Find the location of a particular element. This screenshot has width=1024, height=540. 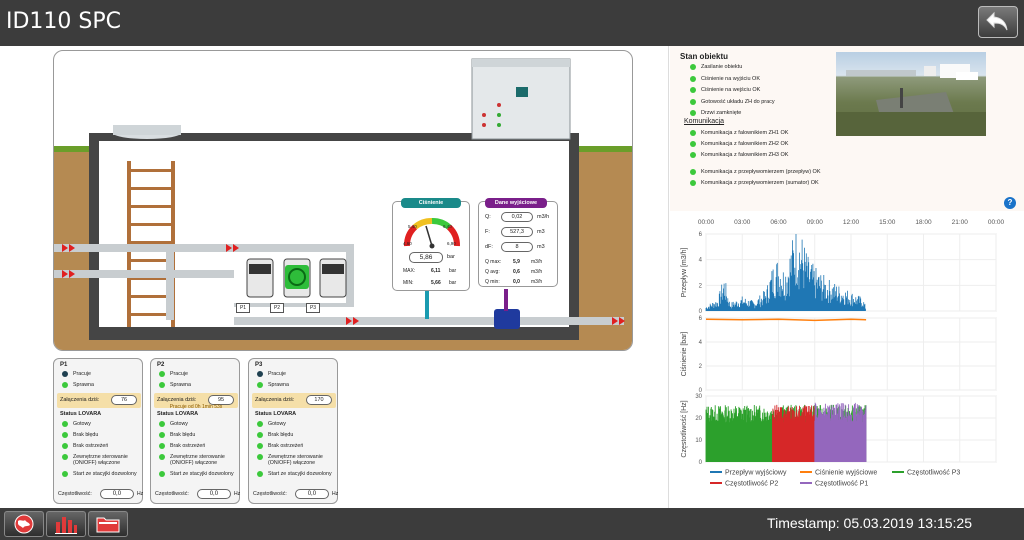

status-item: Gotowość układu ZH do pracy is located at coordinates (732, 101).